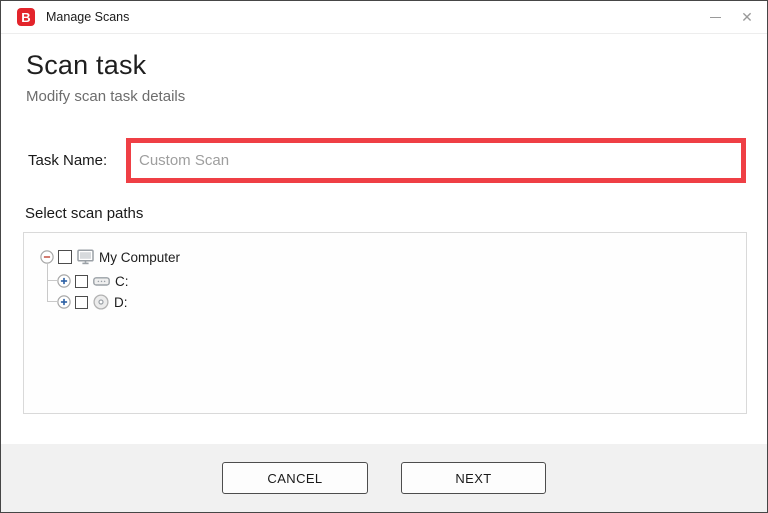 This screenshot has width=768, height=513. What do you see at coordinates (106, 96) in the screenshot?
I see `page-subtitle: Modify scan task details` at bounding box center [106, 96].